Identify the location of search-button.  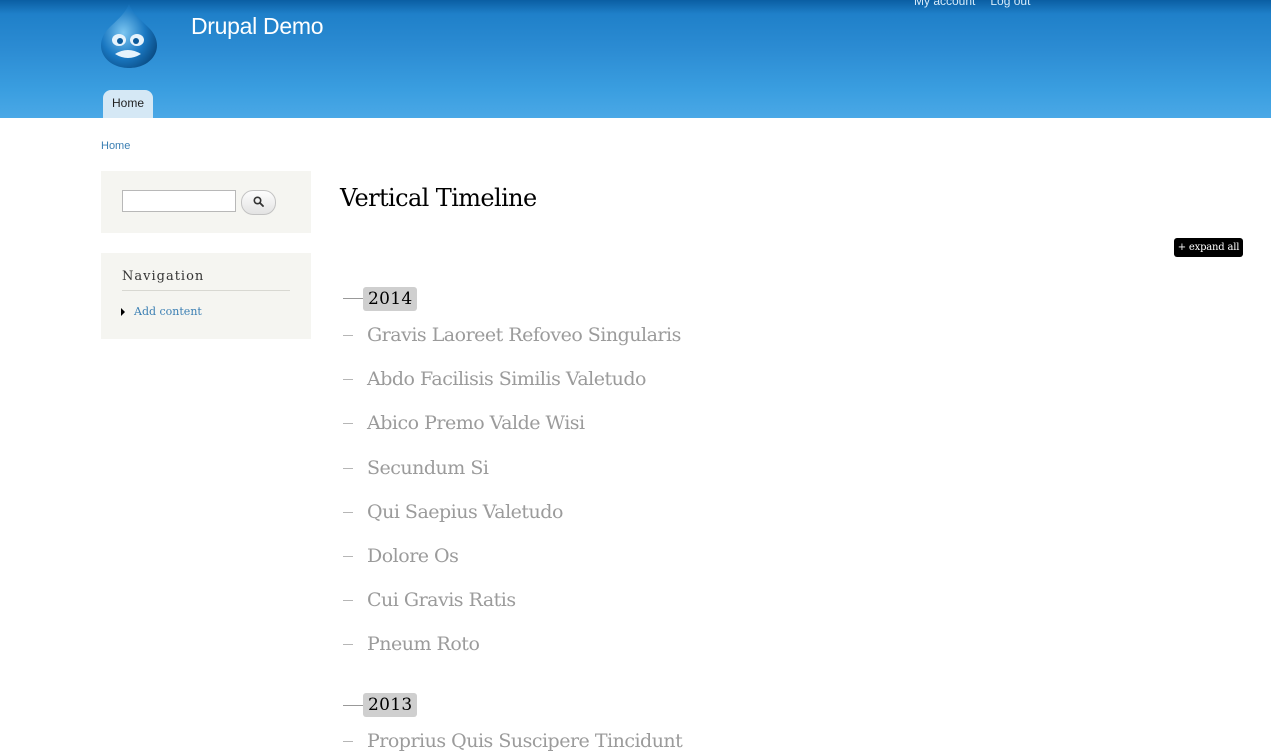
(258, 202).